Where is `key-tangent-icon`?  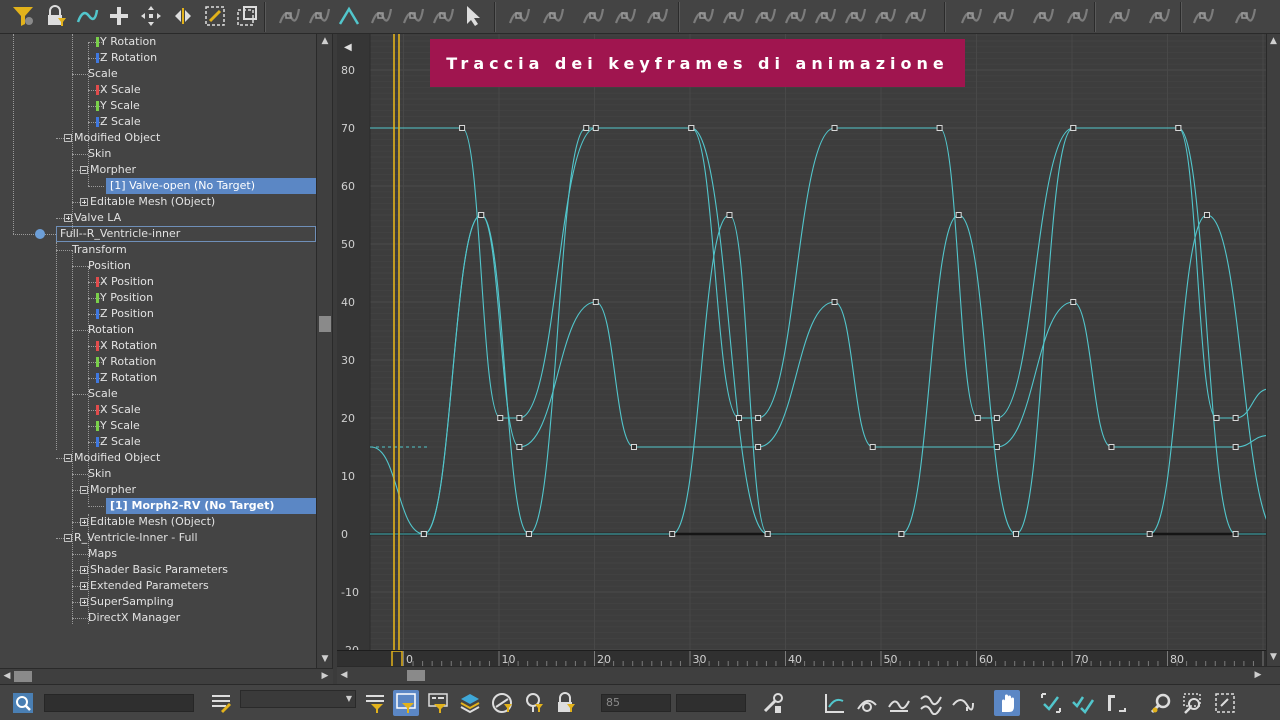
key-tangent-icon is located at coordinates (381, 16).